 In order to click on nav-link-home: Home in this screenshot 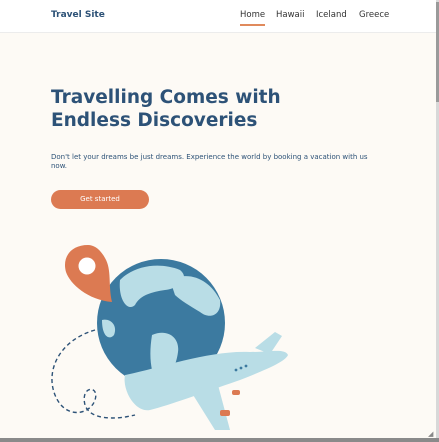, I will do `click(252, 15)`.